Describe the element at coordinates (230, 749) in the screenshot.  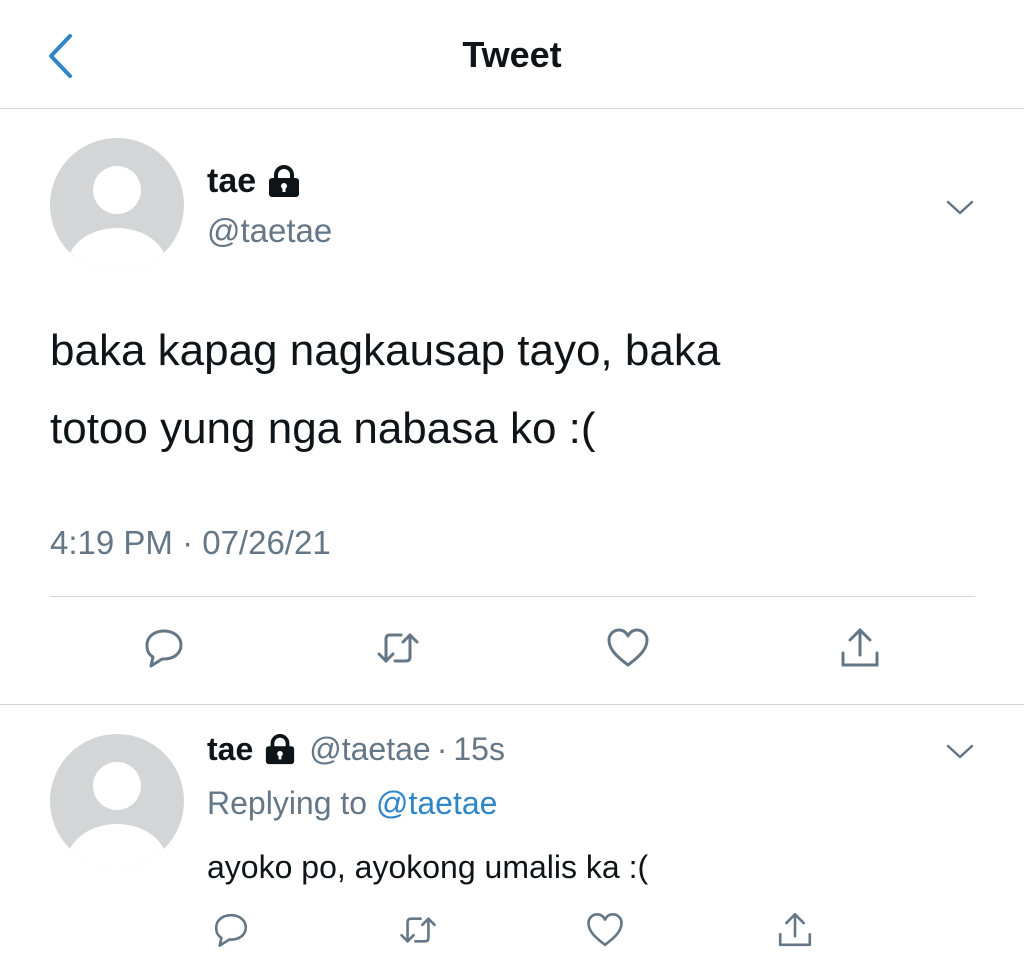
I see `reply-author-name: tae` at that location.